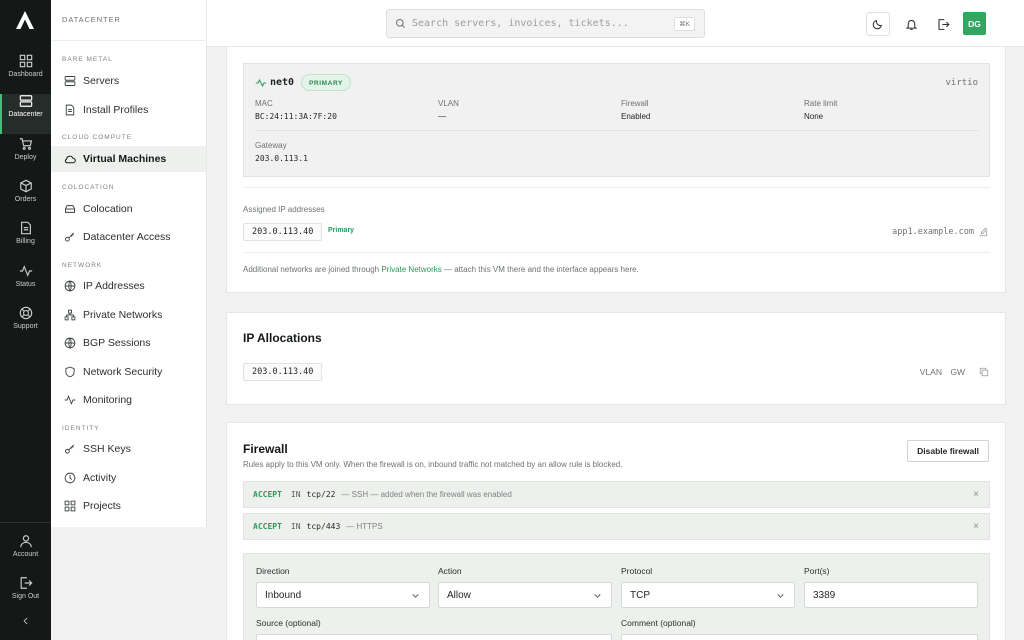 The image size is (1024, 640). What do you see at coordinates (640, 595) in the screenshot?
I see `protocol-value: TCP` at bounding box center [640, 595].